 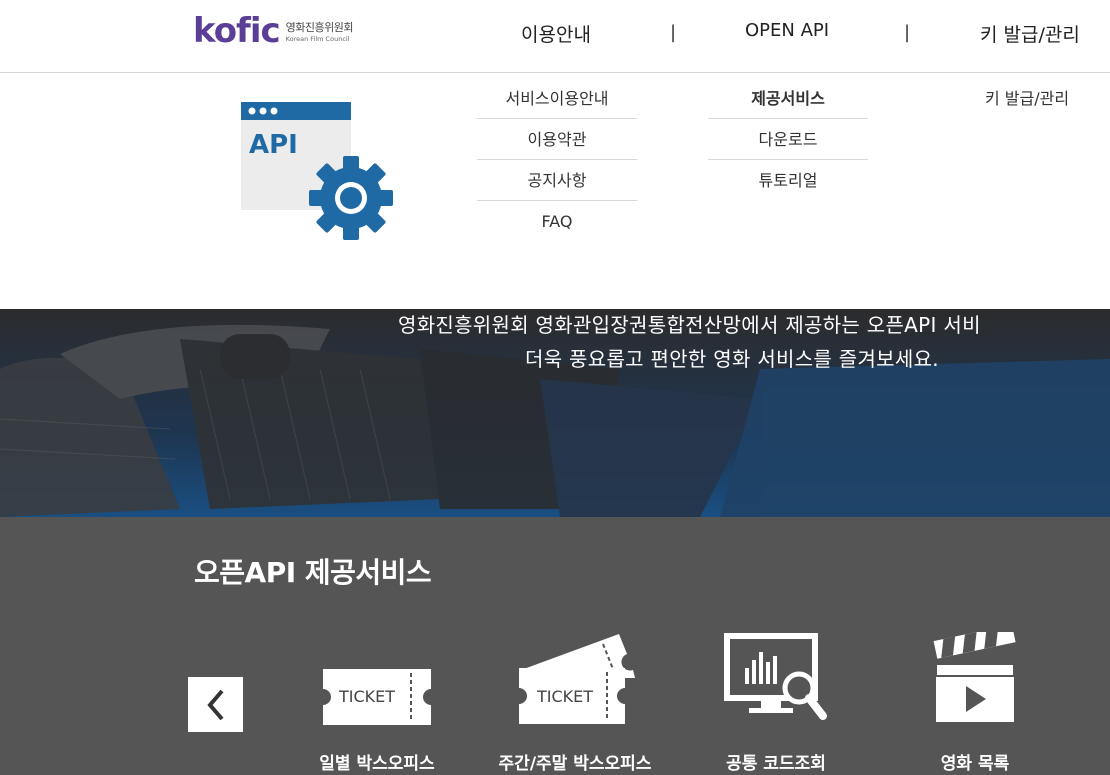 What do you see at coordinates (788, 98) in the screenshot?
I see `submenu-item-services: 제공서비스` at bounding box center [788, 98].